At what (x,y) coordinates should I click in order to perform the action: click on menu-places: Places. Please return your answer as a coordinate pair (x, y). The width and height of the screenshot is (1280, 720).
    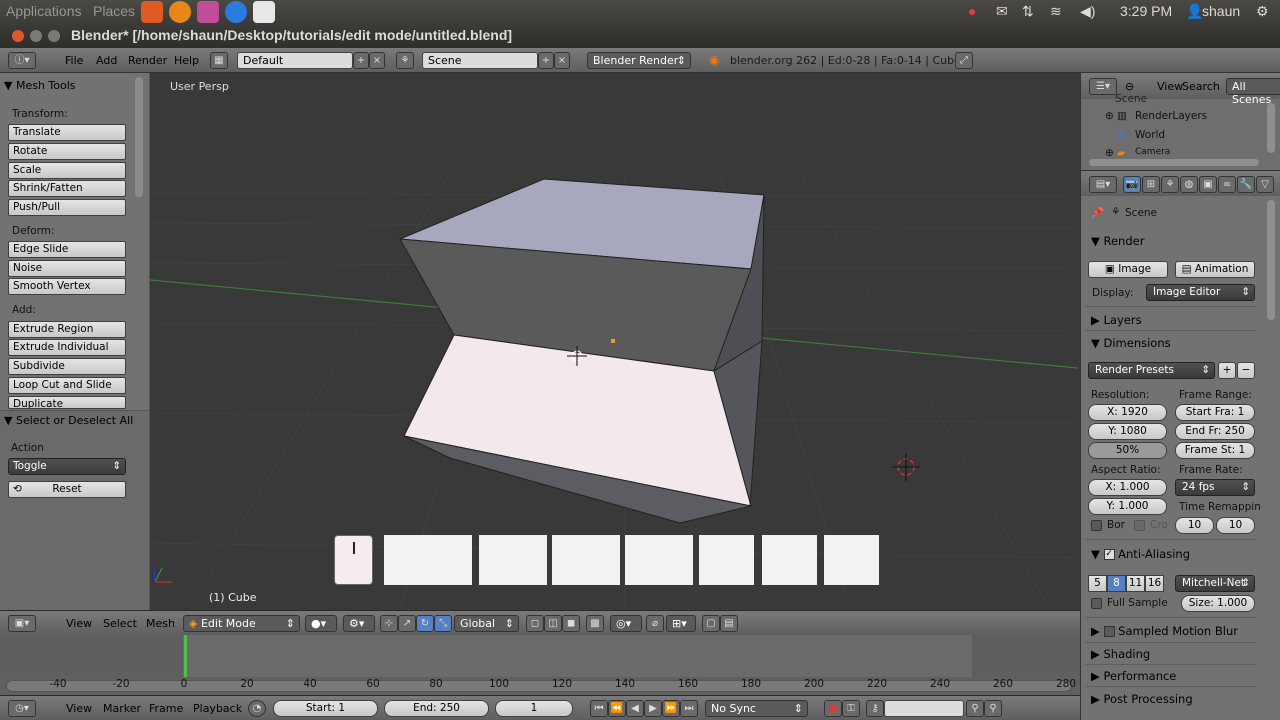
    Looking at the image, I should click on (114, 11).